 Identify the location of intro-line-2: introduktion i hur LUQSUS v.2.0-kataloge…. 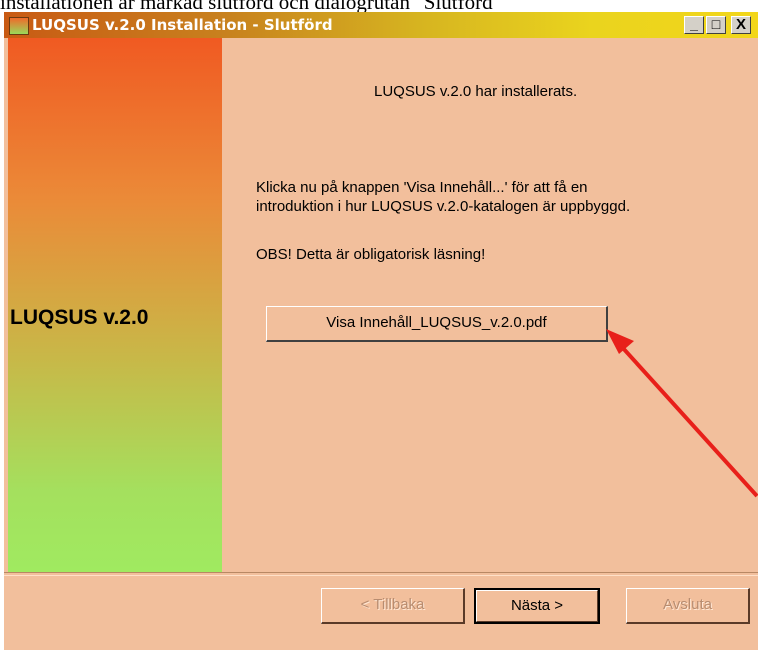
(443, 206).